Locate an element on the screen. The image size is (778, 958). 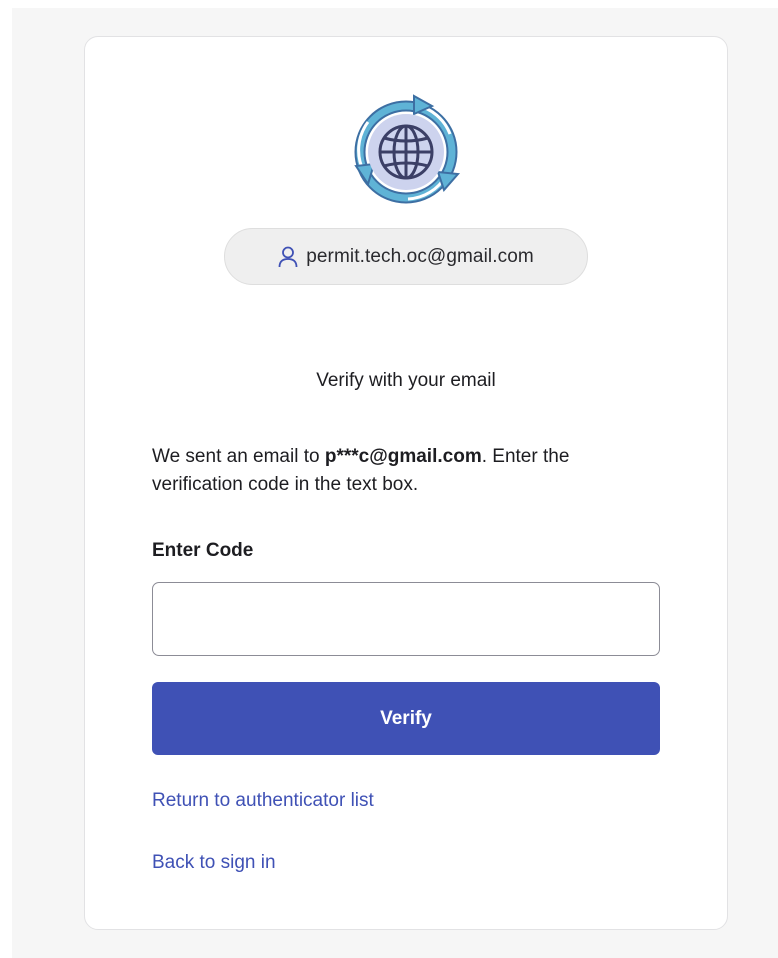
return-to-authenticator-list-link: Return to authenticator list is located at coordinates (263, 801).